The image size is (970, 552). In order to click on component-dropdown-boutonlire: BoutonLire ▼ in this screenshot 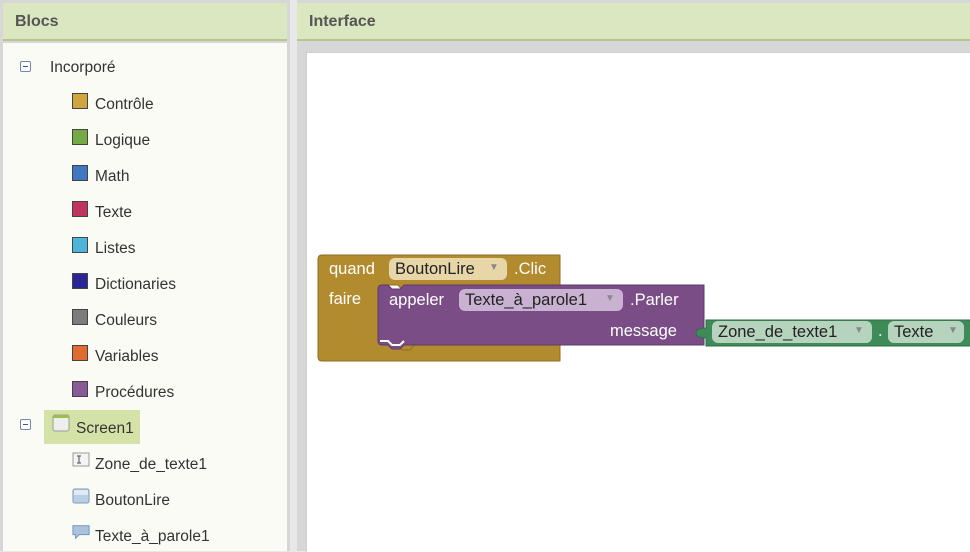, I will do `click(448, 269)`.